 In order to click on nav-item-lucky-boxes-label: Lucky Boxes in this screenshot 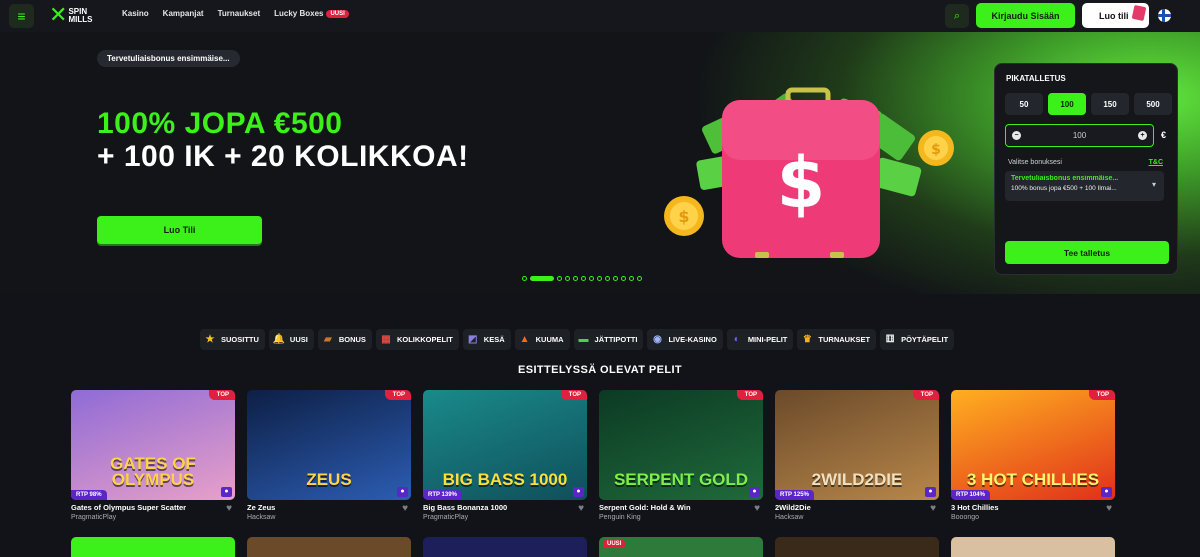, I will do `click(299, 13)`.